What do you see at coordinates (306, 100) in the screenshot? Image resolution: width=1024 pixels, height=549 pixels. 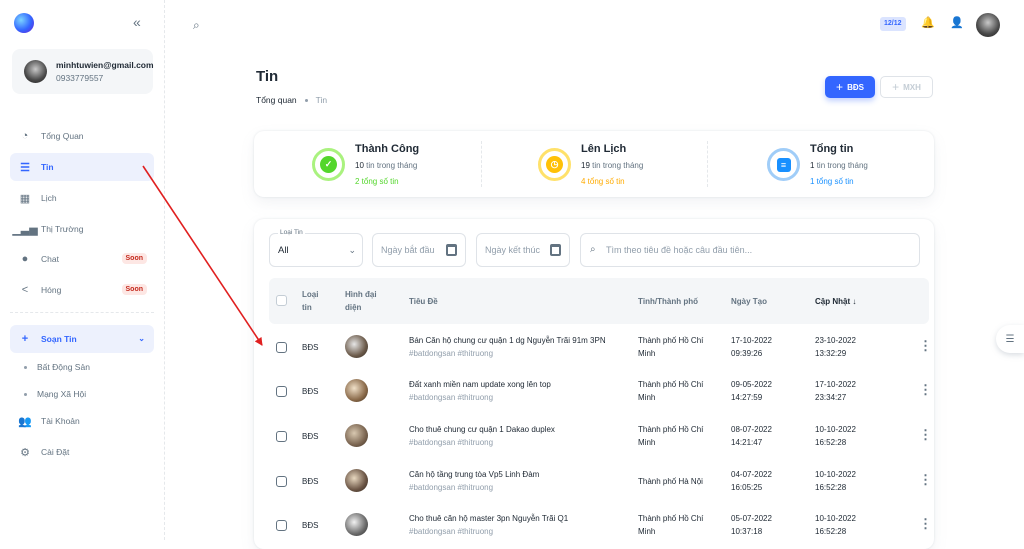 I see `breadcrumb-separator` at bounding box center [306, 100].